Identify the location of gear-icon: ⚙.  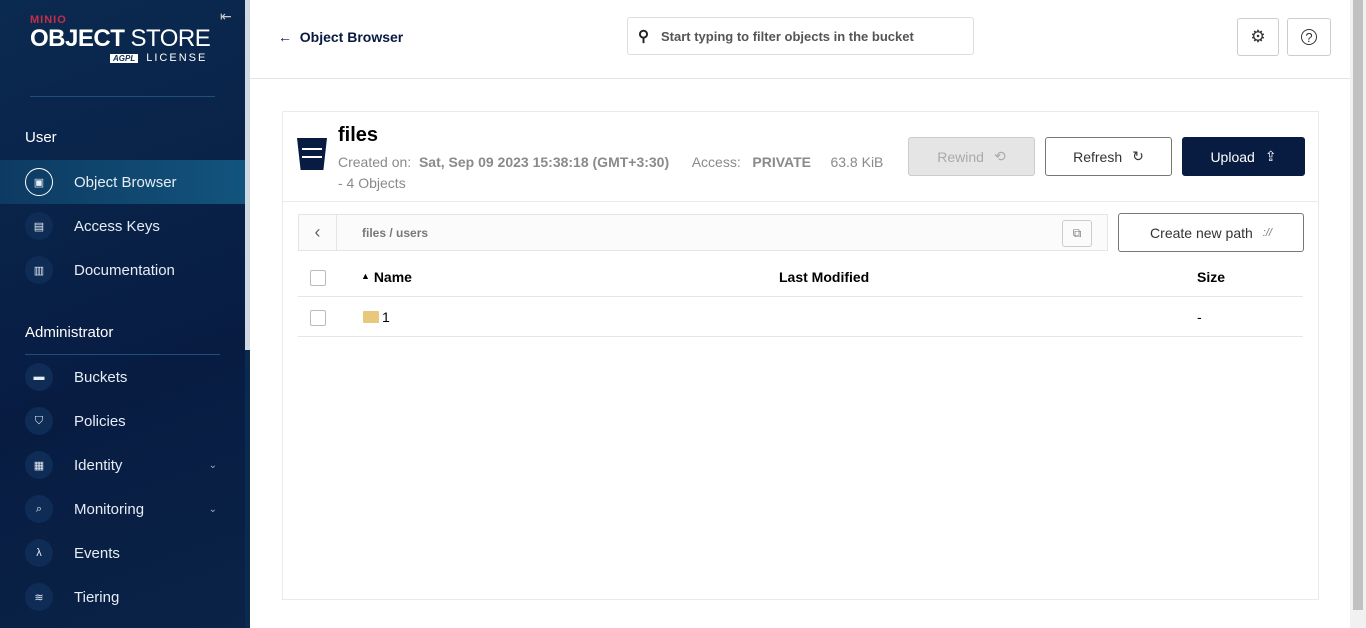
(1258, 36).